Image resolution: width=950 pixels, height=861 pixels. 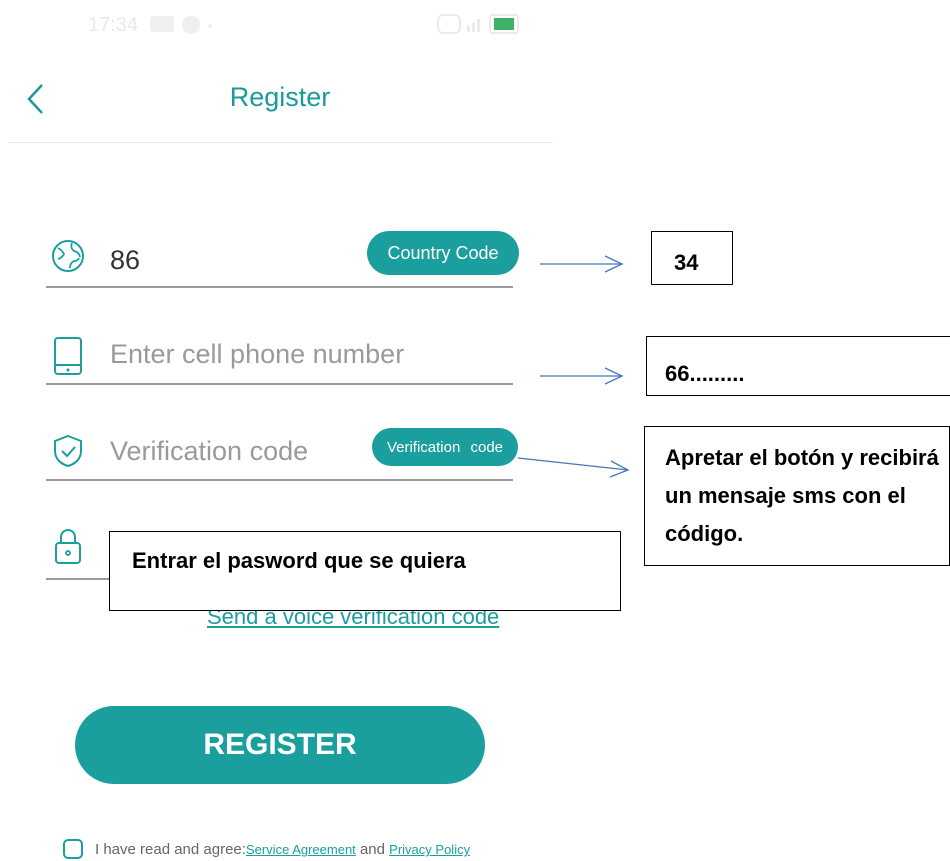 What do you see at coordinates (279, 384) in the screenshot?
I see `phone-field-underline` at bounding box center [279, 384].